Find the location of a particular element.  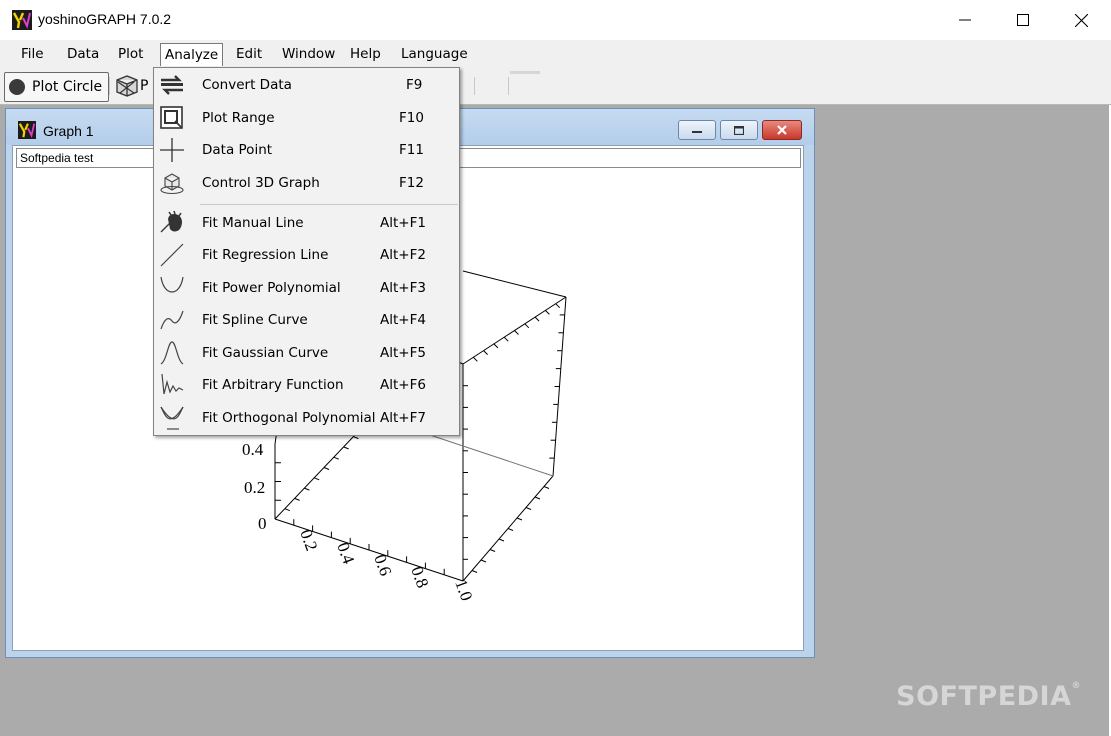

window-title: yoshinoGRAPH 7.0.2 is located at coordinates (105, 19).